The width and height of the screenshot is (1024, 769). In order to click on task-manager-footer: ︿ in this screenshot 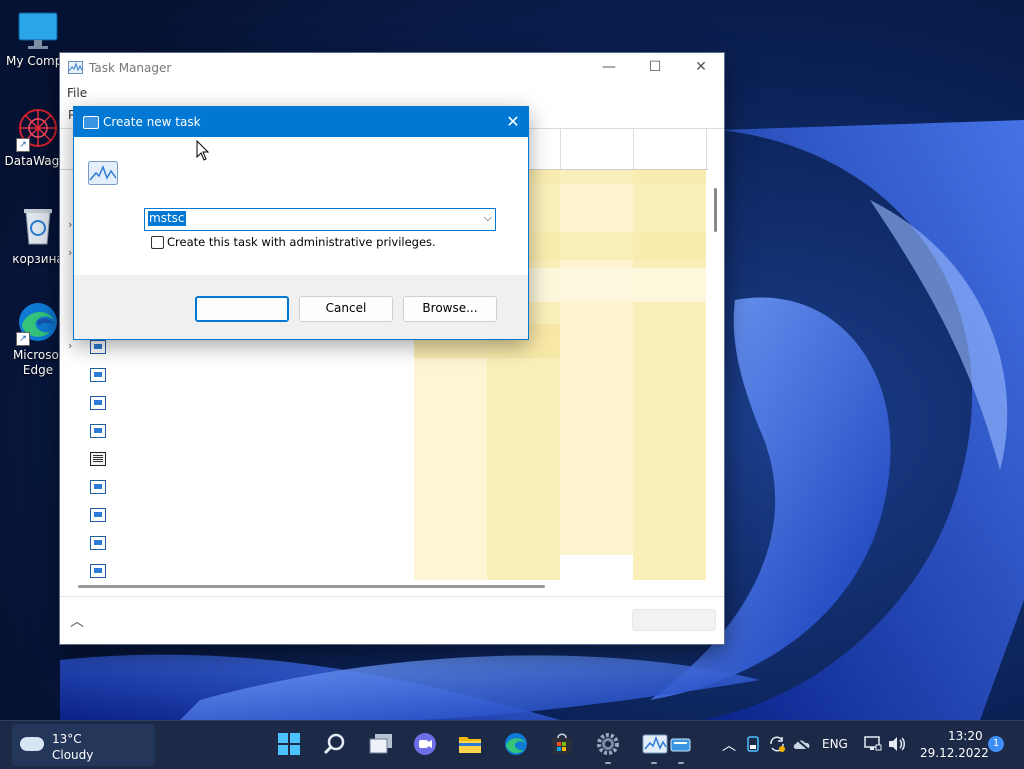, I will do `click(392, 620)`.